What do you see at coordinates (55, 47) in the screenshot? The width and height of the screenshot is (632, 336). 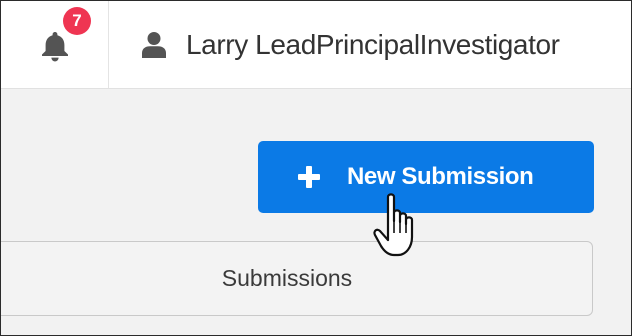 I see `bell-icon` at bounding box center [55, 47].